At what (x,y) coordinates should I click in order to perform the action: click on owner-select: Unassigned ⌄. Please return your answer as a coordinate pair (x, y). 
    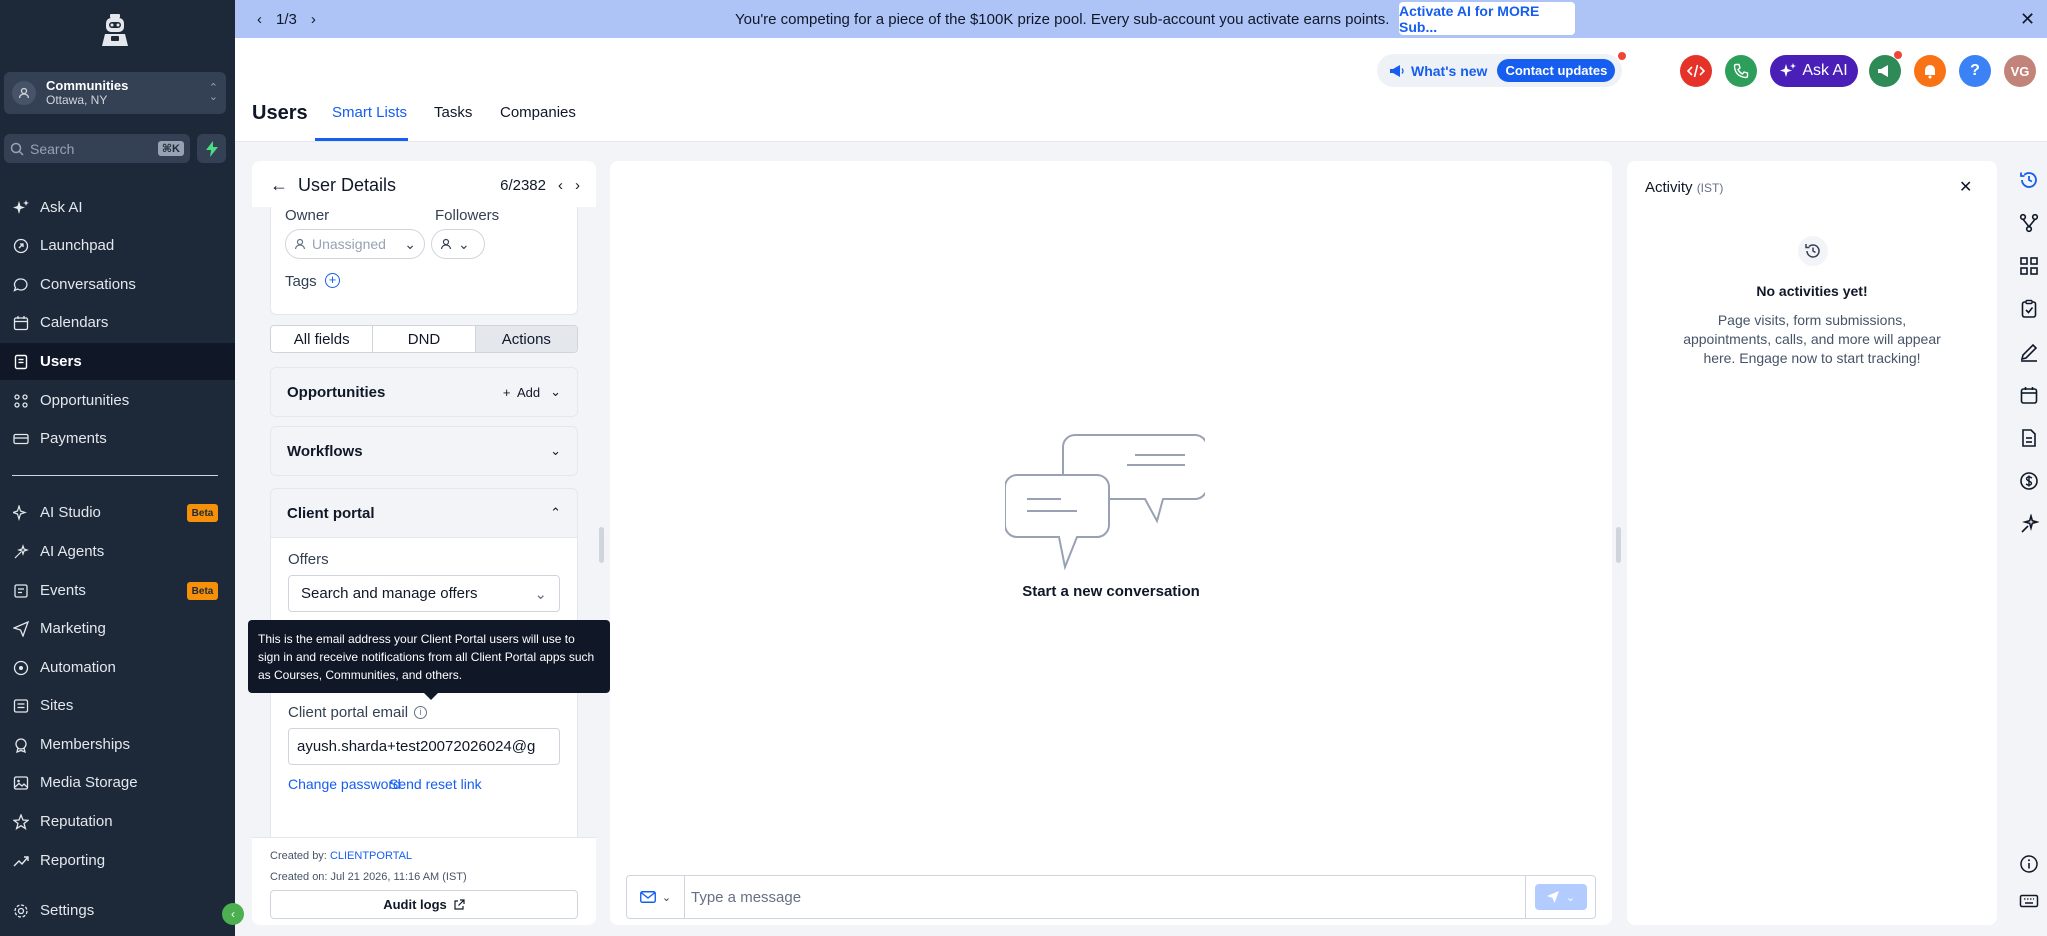
    Looking at the image, I should click on (355, 244).